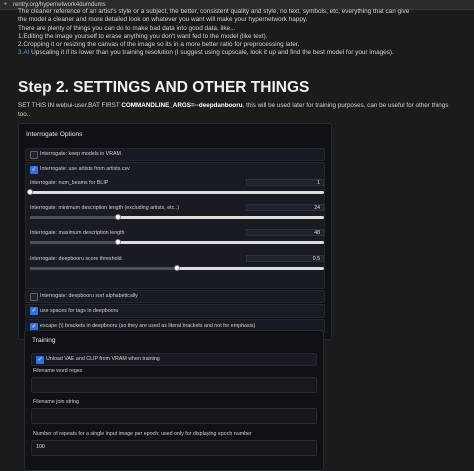 The width and height of the screenshot is (474, 471). What do you see at coordinates (79, 311) in the screenshot?
I see `use-spaces-label: use spaces for tags in deepbooru` at bounding box center [79, 311].